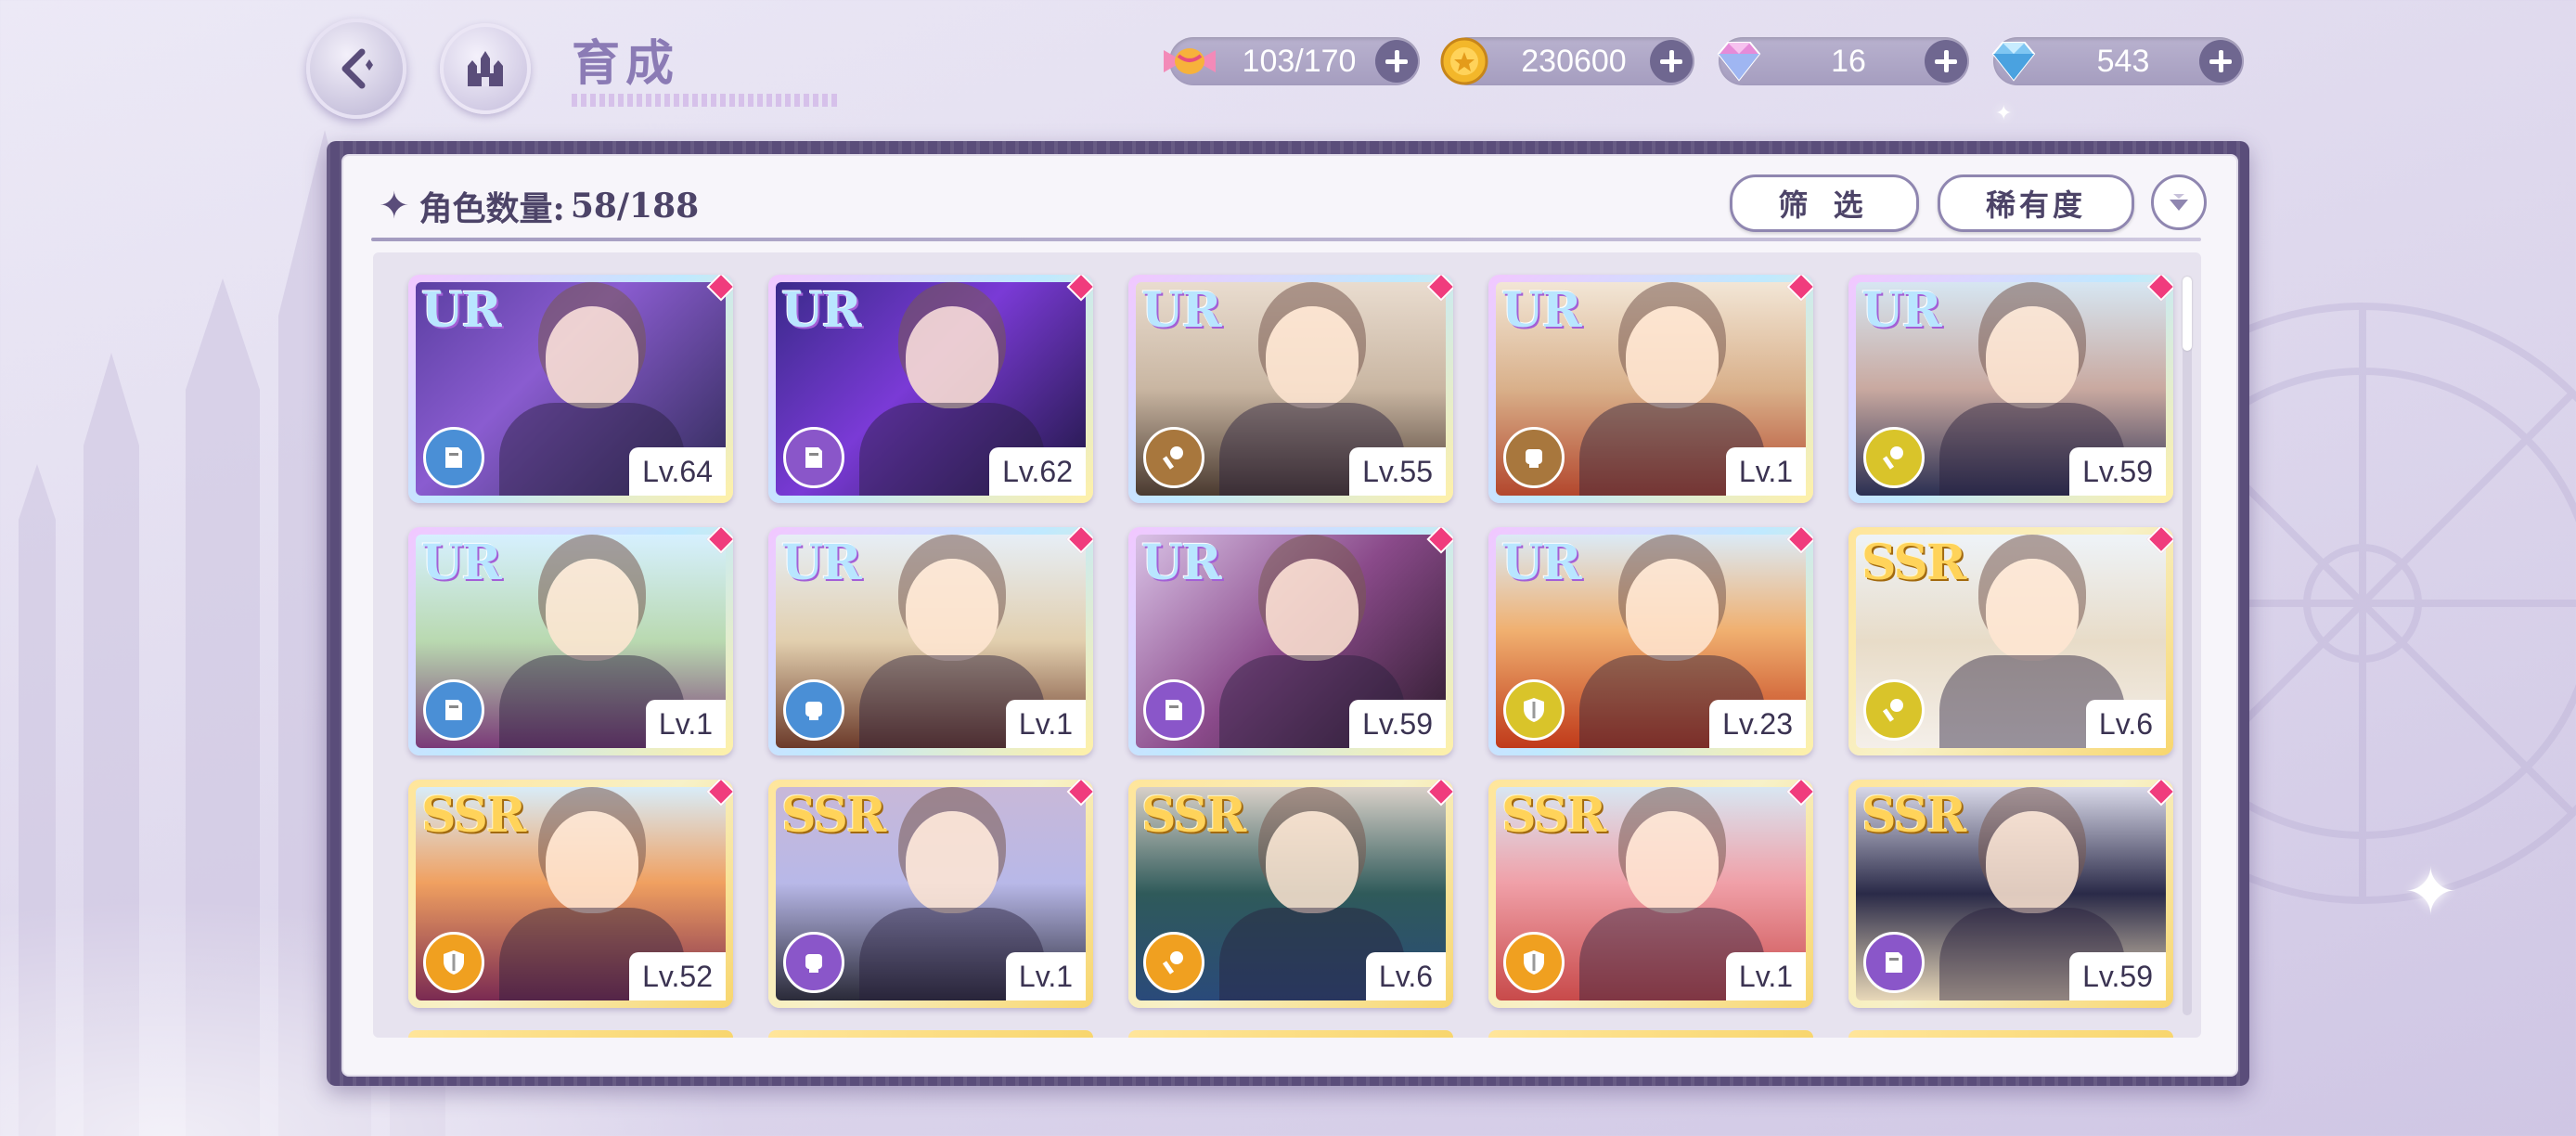  I want to click on character-card: SSR Lv.52, so click(570, 894).